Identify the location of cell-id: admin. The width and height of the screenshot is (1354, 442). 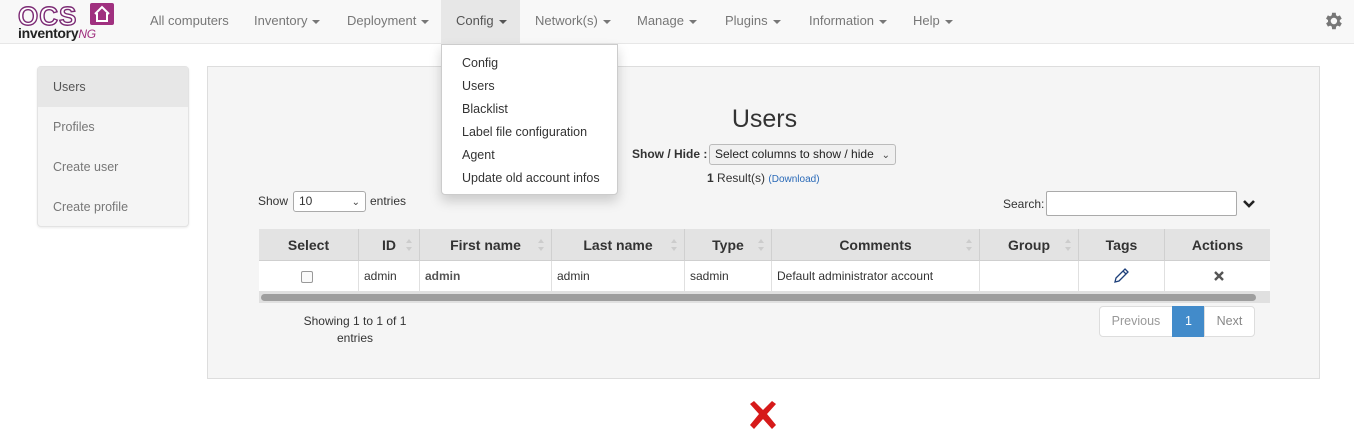
(389, 276).